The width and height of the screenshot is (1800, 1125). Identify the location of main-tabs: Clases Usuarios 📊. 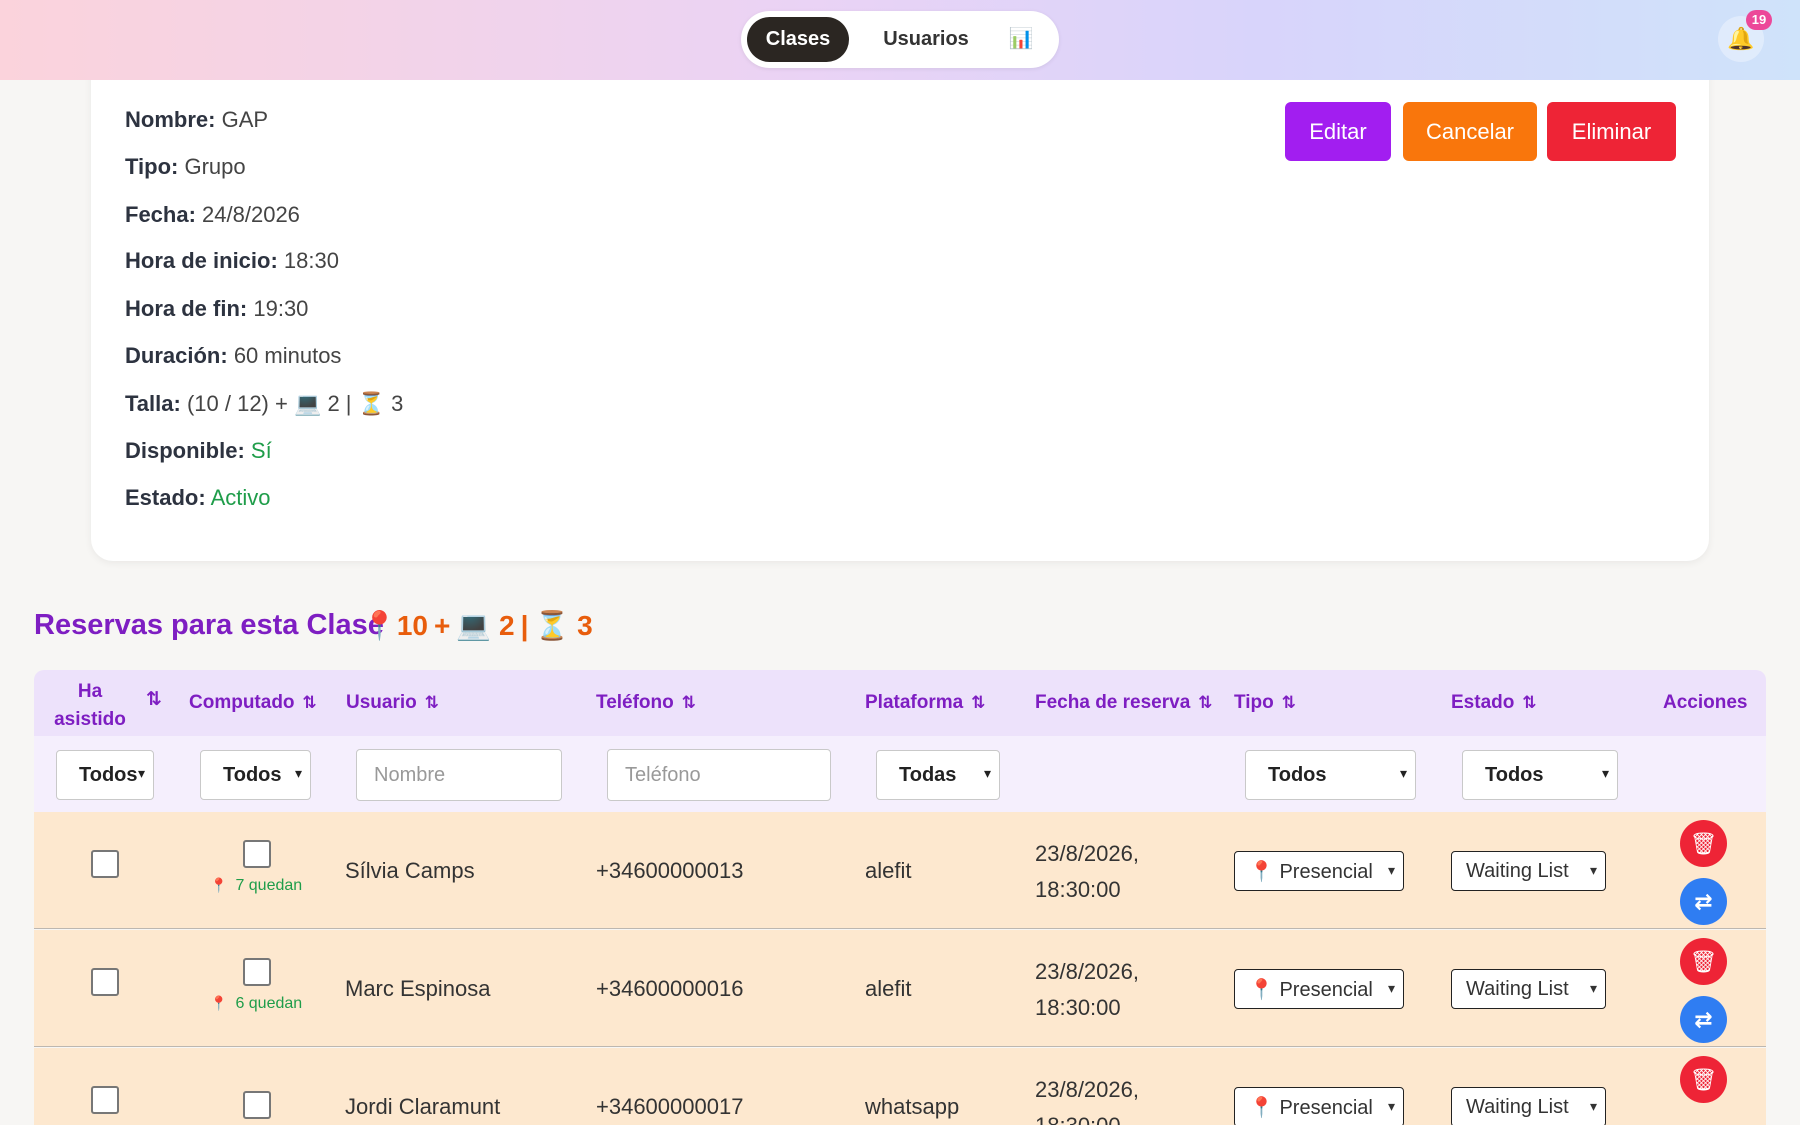
(900, 39).